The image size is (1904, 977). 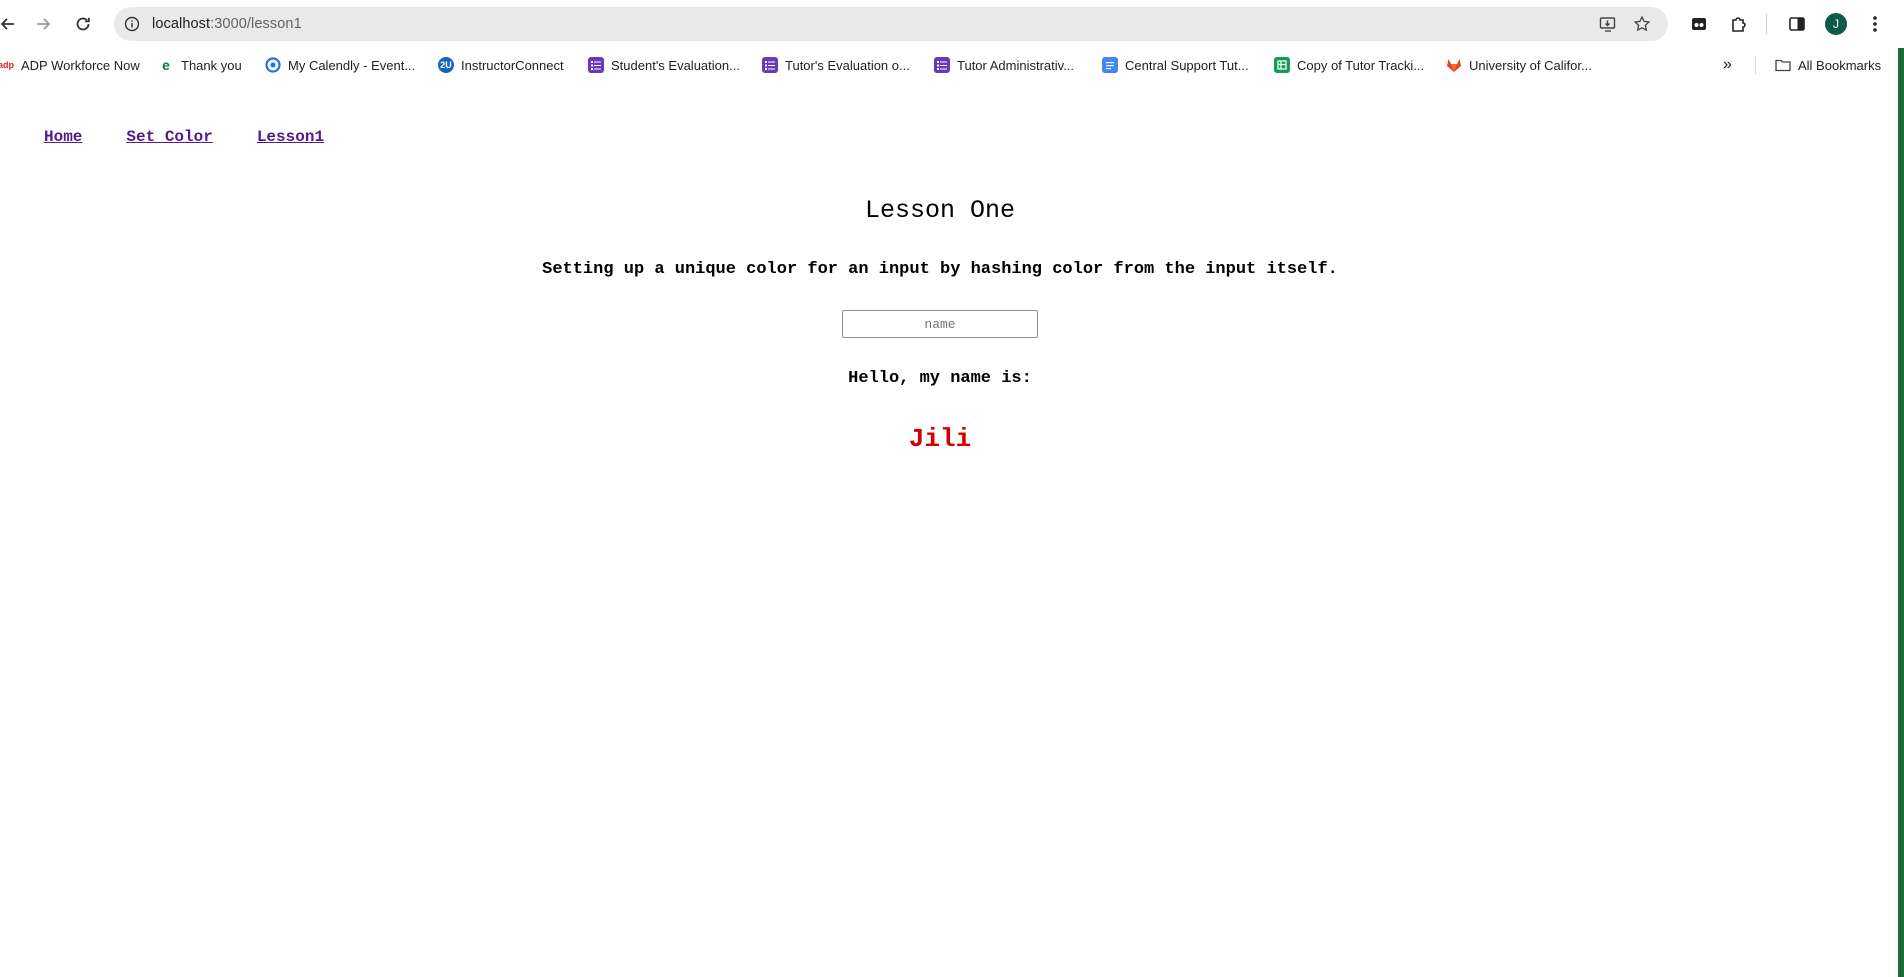 I want to click on url-text: localhost:3000/lesson1, so click(x=227, y=24).